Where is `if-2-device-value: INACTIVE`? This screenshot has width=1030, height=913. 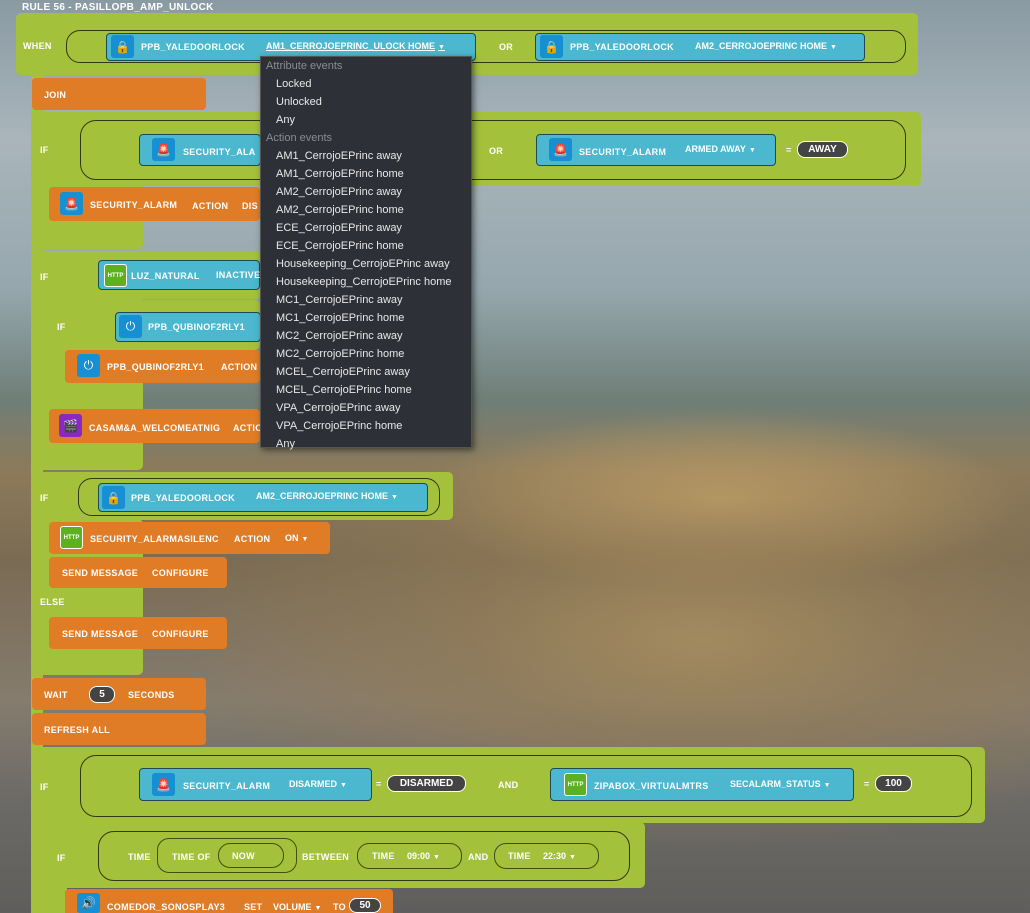
if-2-device-value: INACTIVE is located at coordinates (238, 275).